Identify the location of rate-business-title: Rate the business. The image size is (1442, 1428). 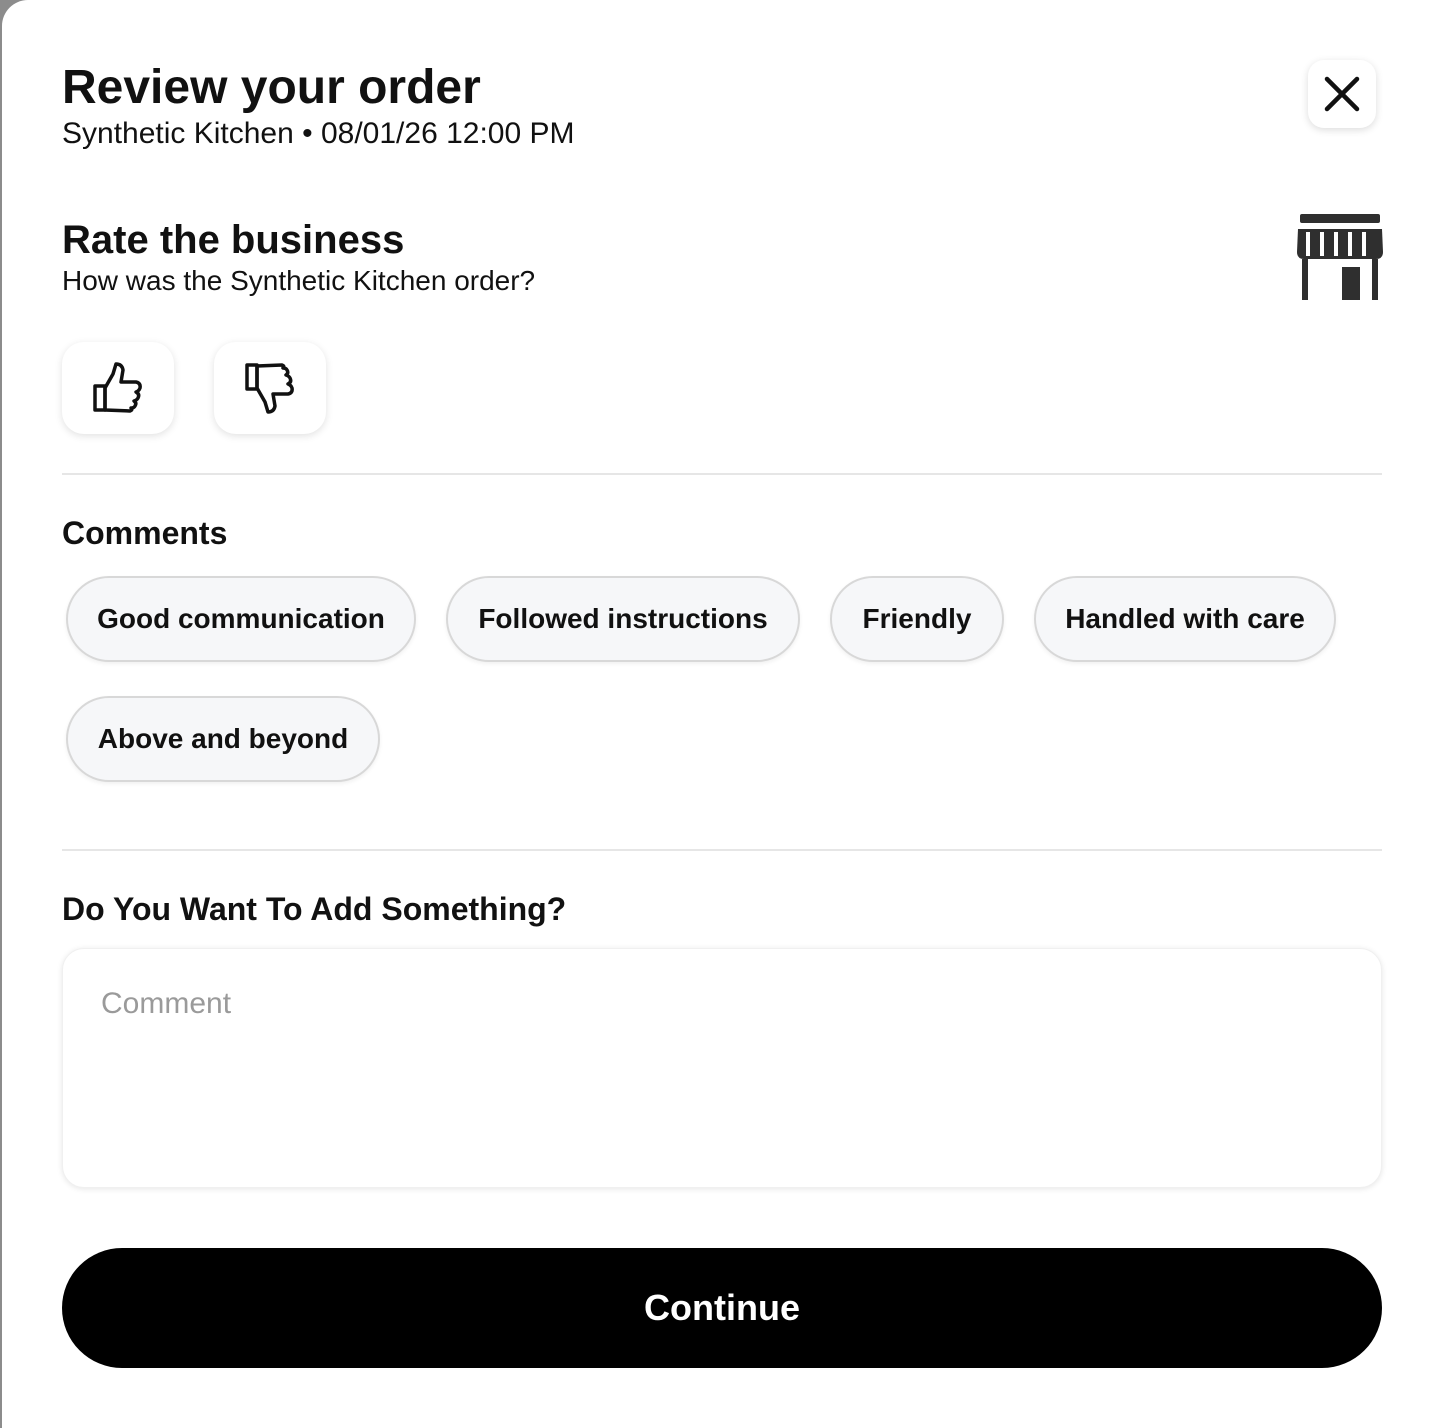
(233, 240).